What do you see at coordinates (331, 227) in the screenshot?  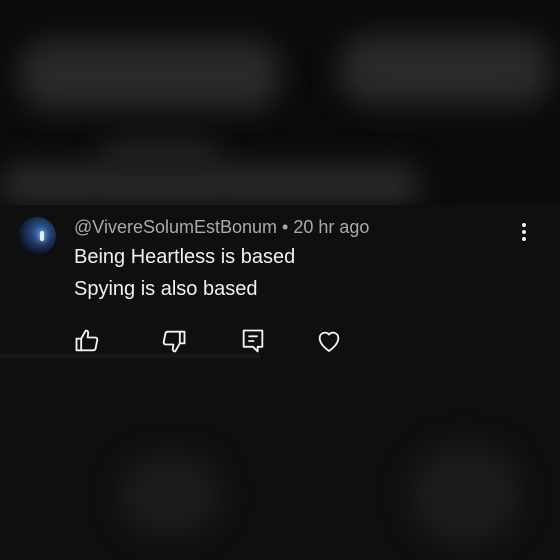 I see `comment-timestamp: 20 hr ago` at bounding box center [331, 227].